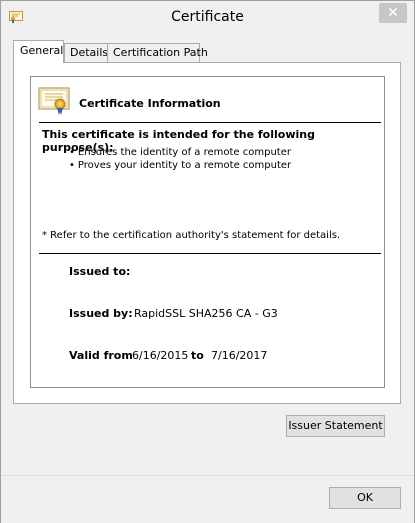 This screenshot has width=415, height=523. What do you see at coordinates (101, 355) in the screenshot?
I see `valid-from-label: Valid from` at bounding box center [101, 355].